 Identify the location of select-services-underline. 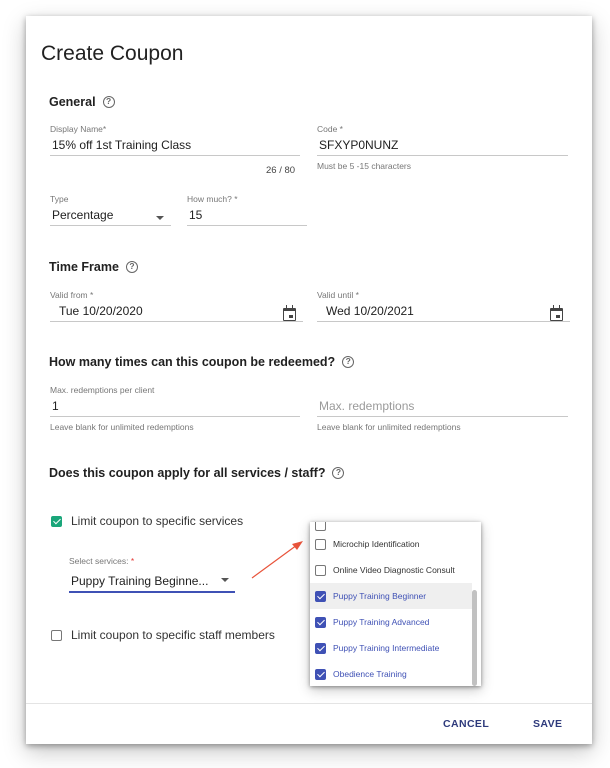
(152, 592).